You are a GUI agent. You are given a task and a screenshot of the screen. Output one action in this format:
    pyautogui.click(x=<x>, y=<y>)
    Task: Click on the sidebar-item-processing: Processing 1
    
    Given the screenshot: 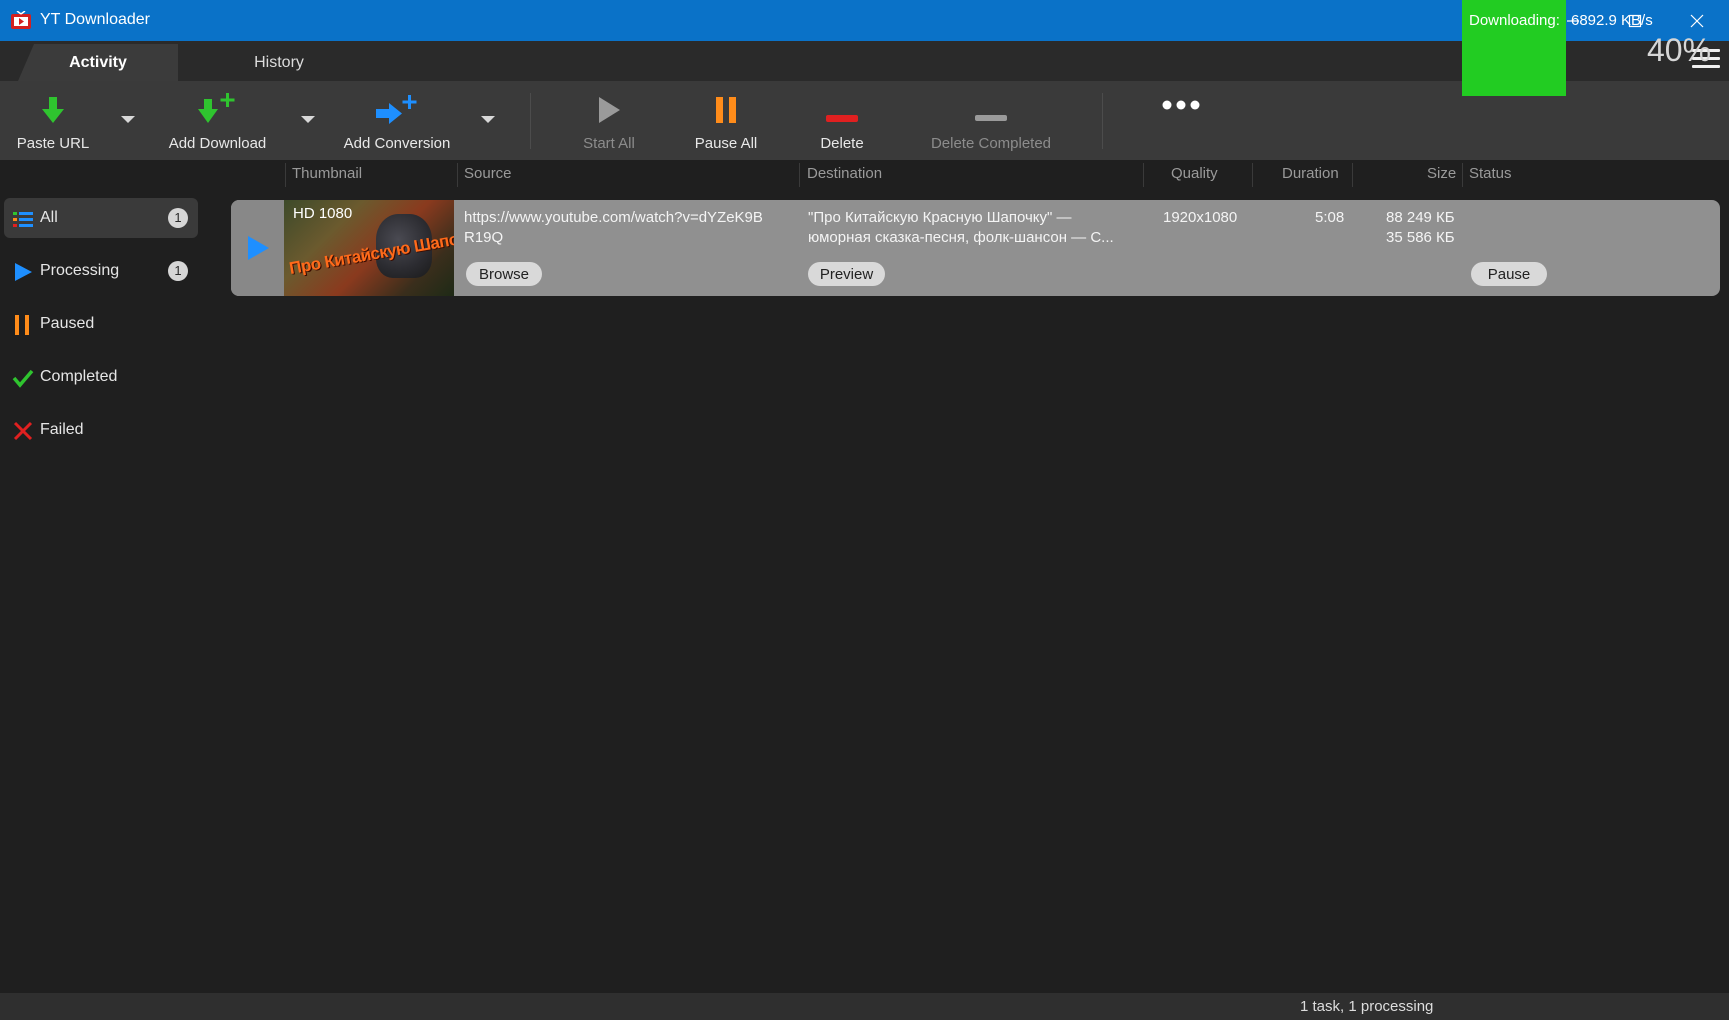 What is the action you would take?
    pyautogui.click(x=101, y=271)
    